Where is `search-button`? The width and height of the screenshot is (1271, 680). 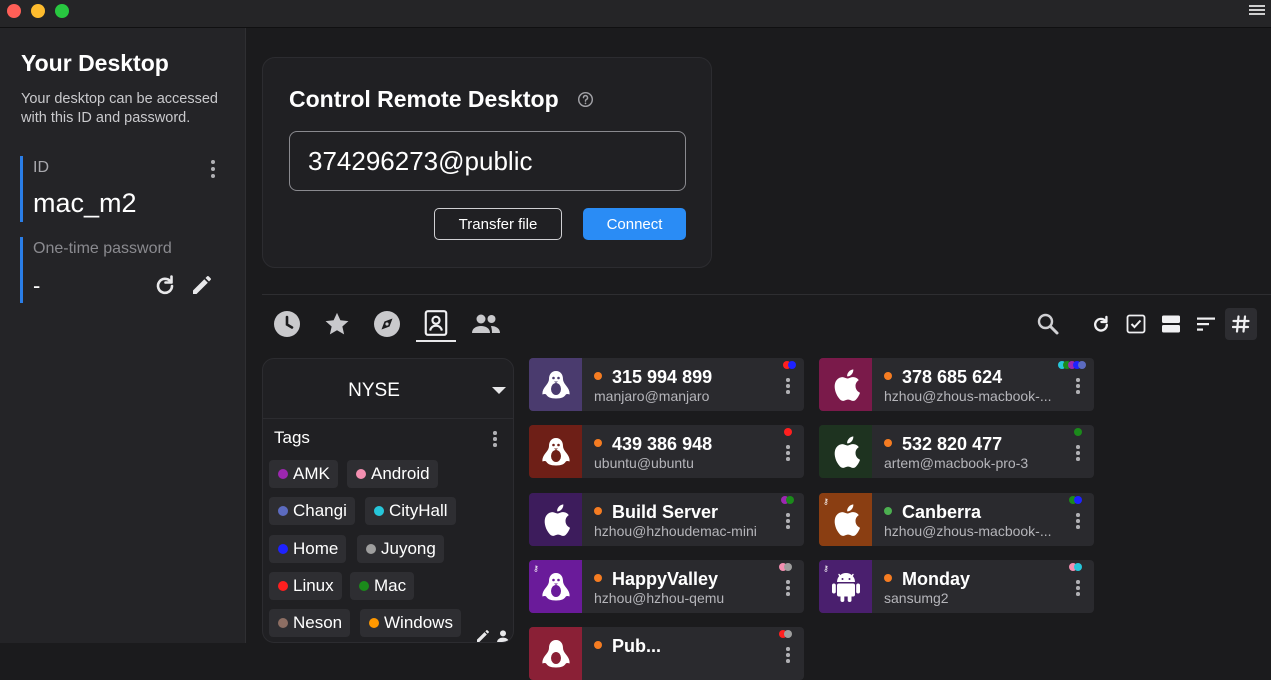 search-button is located at coordinates (1048, 324).